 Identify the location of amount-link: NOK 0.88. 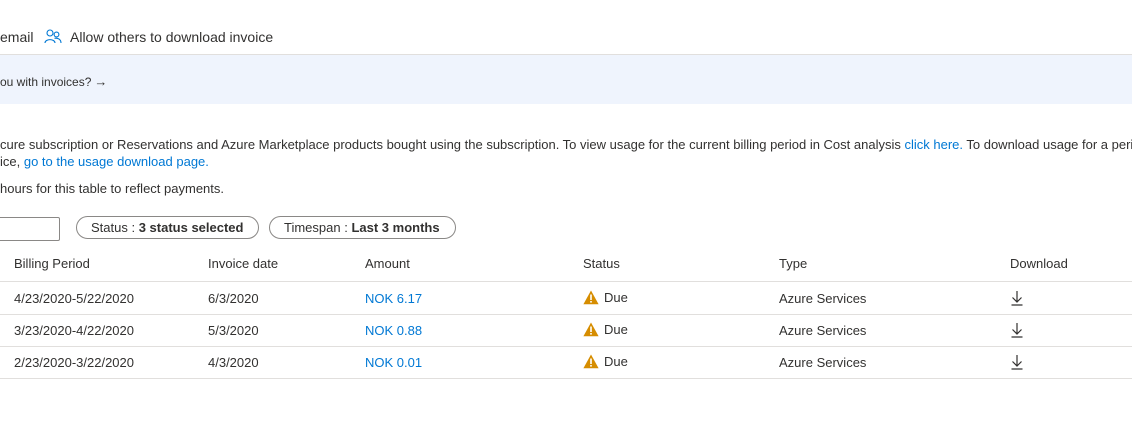
(393, 330).